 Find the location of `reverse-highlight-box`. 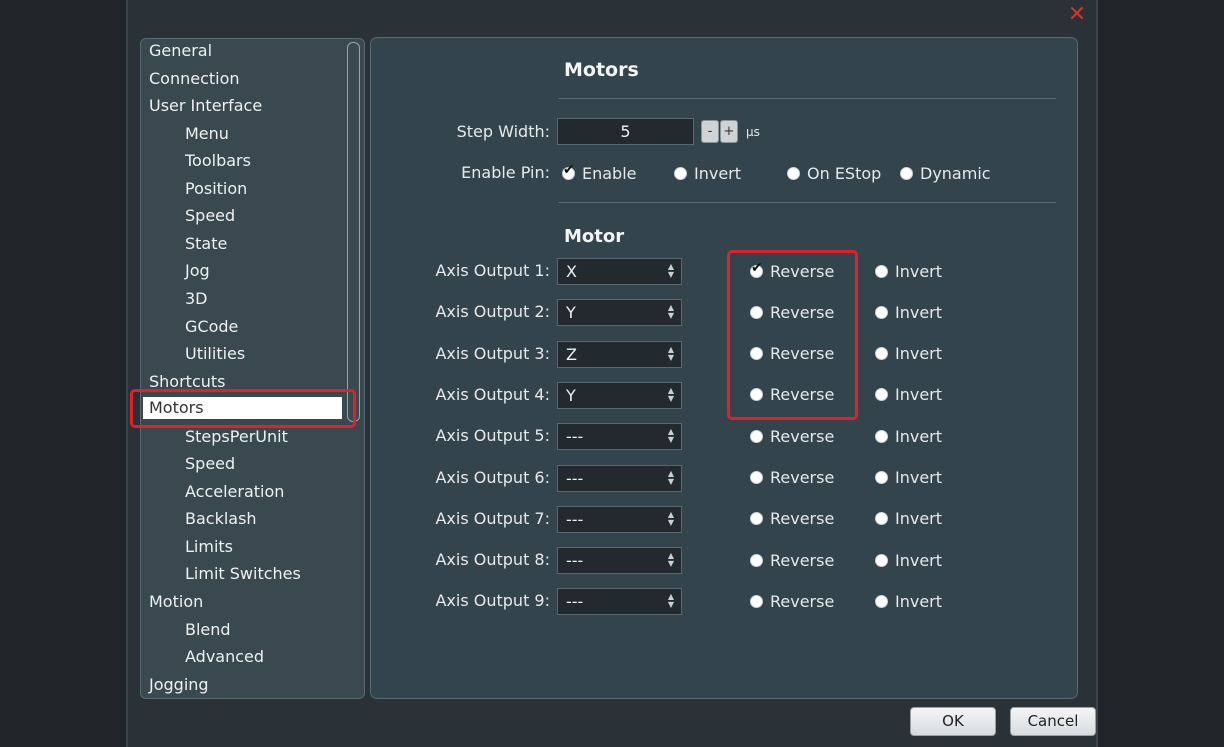

reverse-highlight-box is located at coordinates (792, 335).